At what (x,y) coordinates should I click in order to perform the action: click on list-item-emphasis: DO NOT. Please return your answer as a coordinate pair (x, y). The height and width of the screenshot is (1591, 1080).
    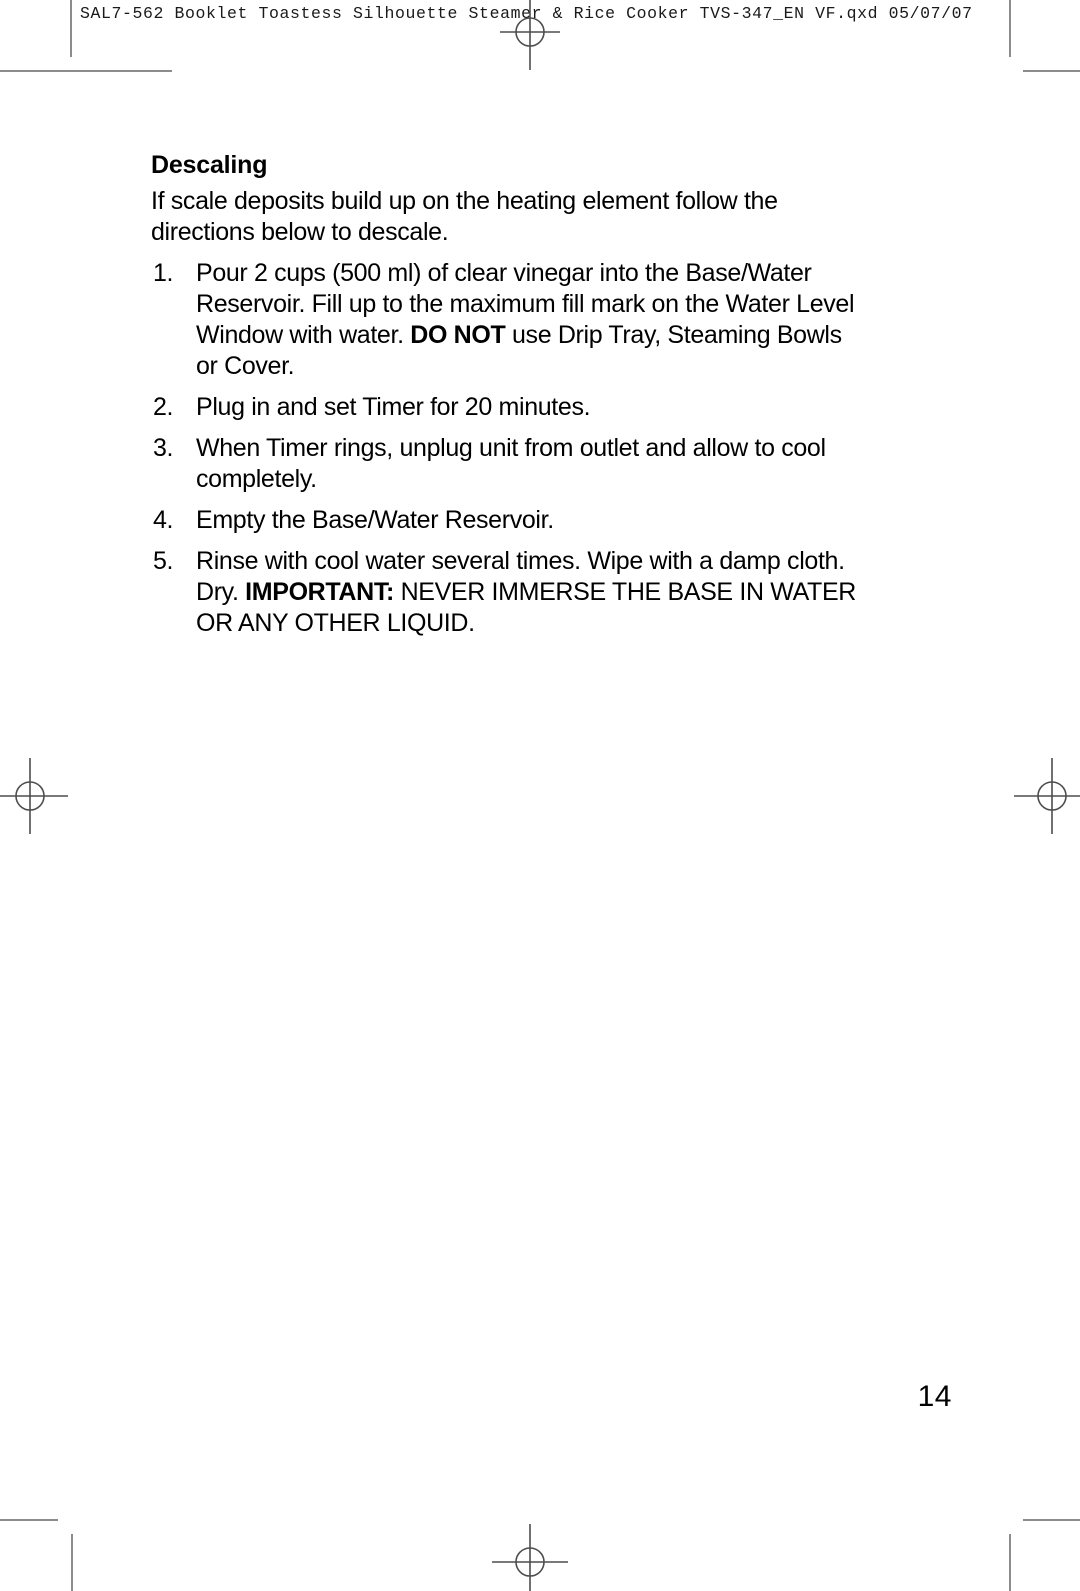
    Looking at the image, I should click on (458, 335).